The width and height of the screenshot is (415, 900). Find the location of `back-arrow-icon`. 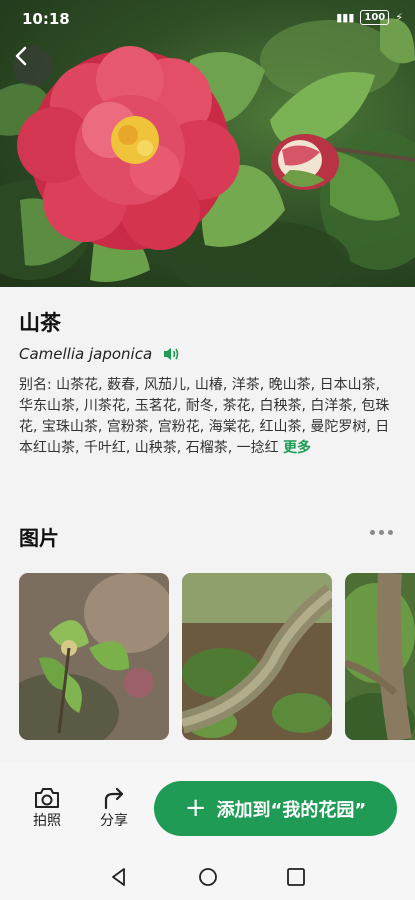

back-arrow-icon is located at coordinates (21, 56).